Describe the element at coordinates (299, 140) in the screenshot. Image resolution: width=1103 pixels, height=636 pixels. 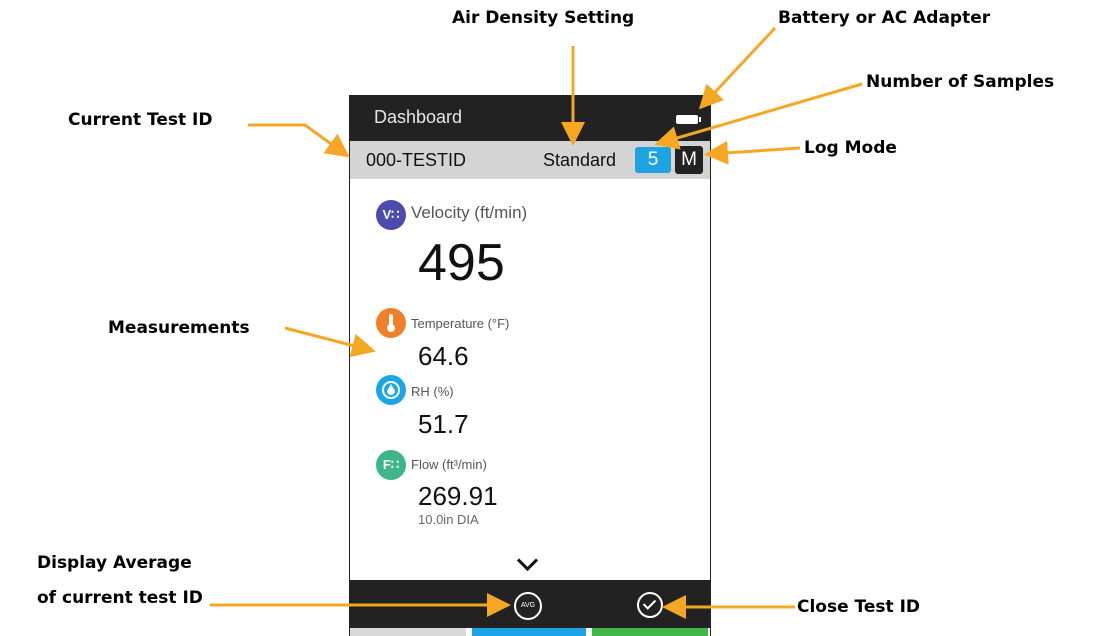
I see `arrow-current-test-id` at that location.